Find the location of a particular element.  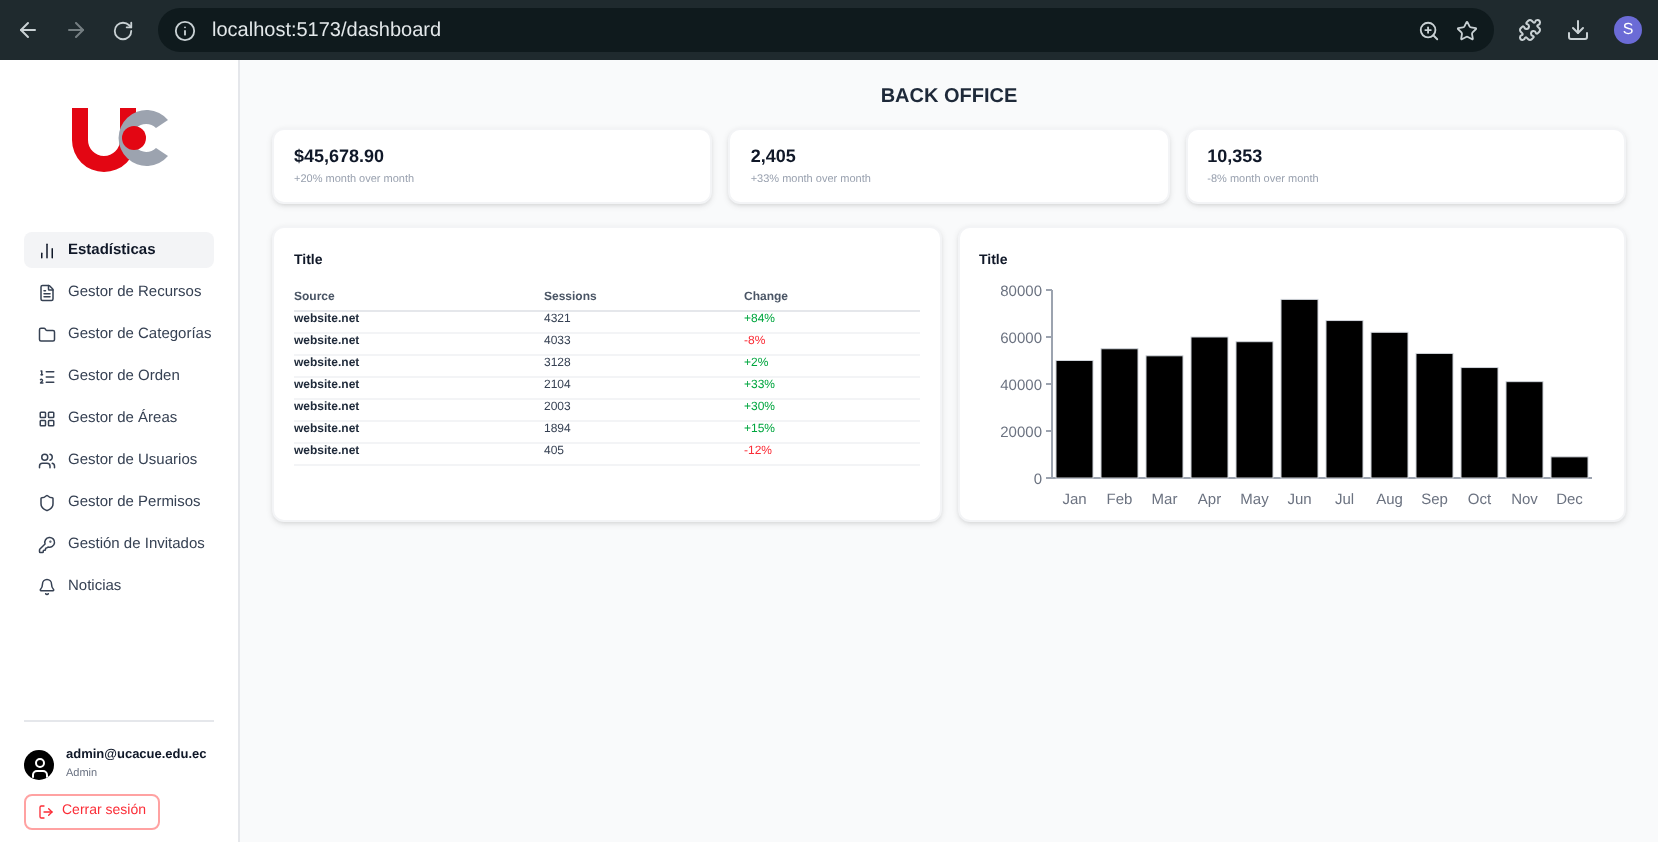

stat-value: $45,678.90 is located at coordinates (340, 157).